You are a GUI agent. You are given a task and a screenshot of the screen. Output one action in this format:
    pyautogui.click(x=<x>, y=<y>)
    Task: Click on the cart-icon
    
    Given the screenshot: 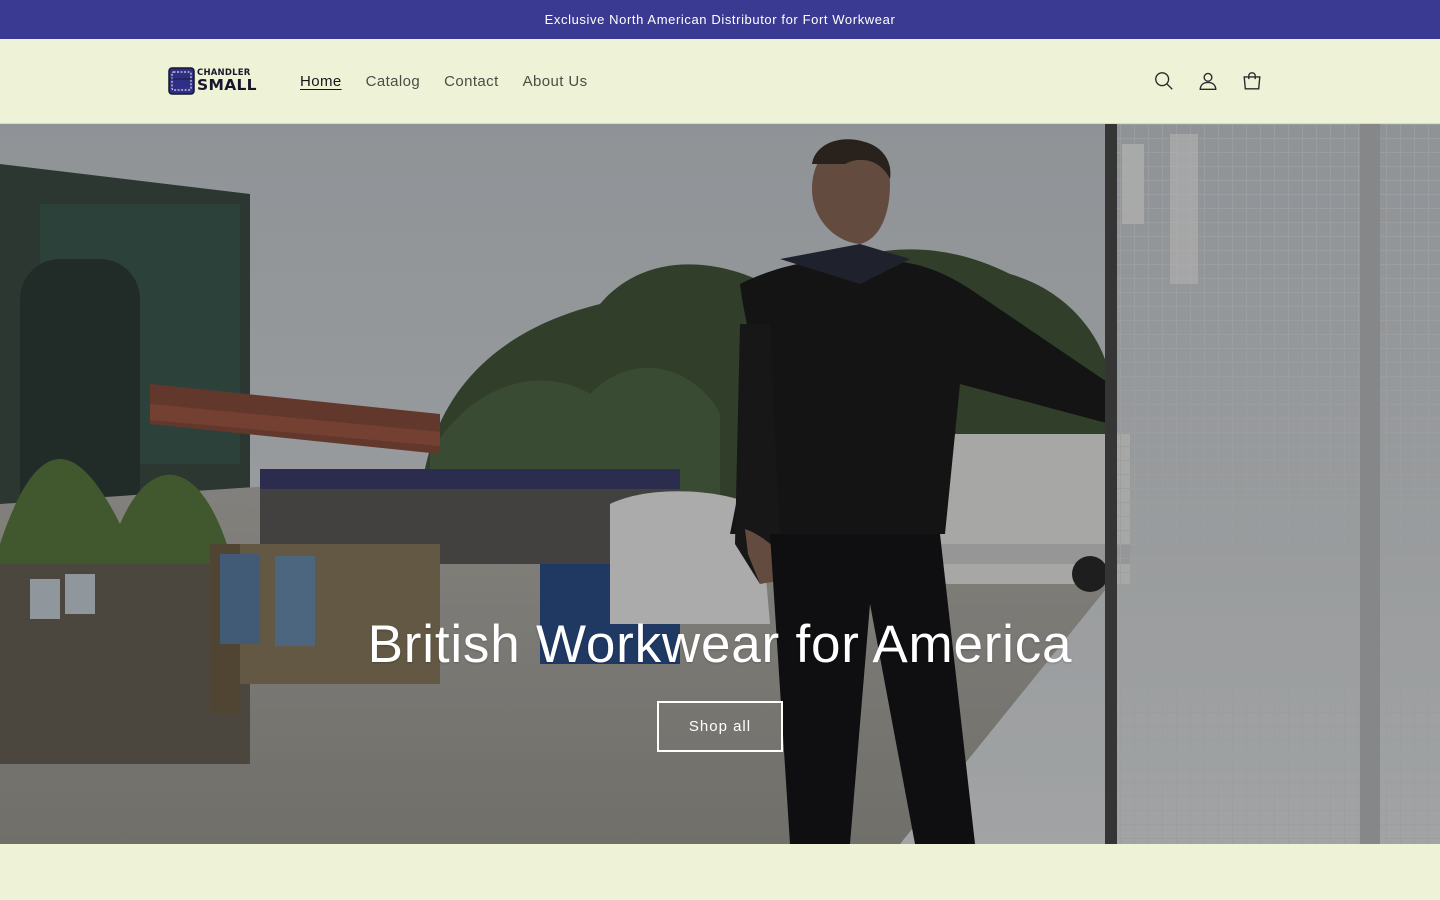 What is the action you would take?
    pyautogui.click(x=1252, y=81)
    